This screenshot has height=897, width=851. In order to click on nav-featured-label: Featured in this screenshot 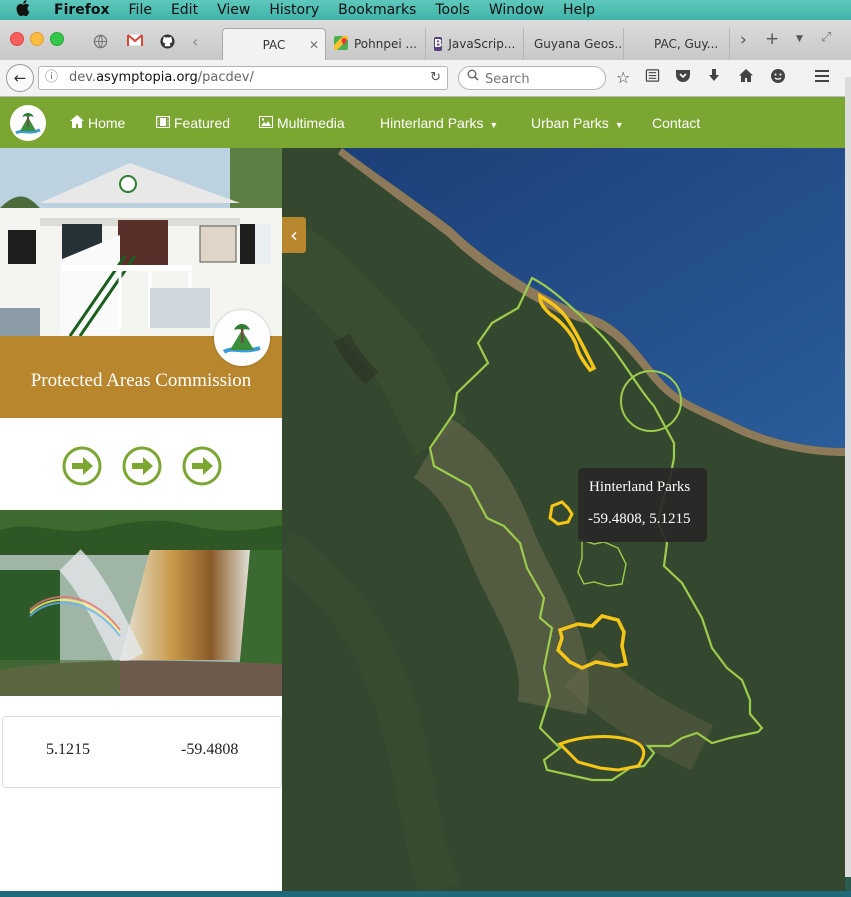, I will do `click(202, 123)`.